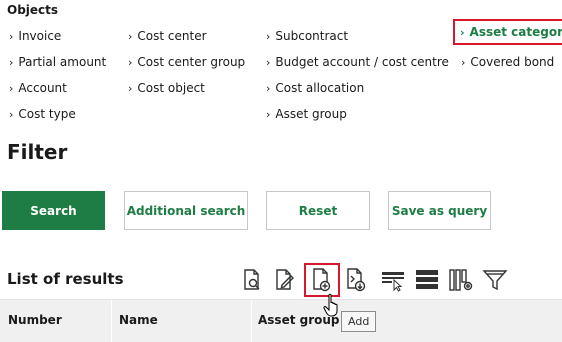 This screenshot has height=342, width=562. Describe the element at coordinates (393, 280) in the screenshot. I see `select-columns-icon` at that location.